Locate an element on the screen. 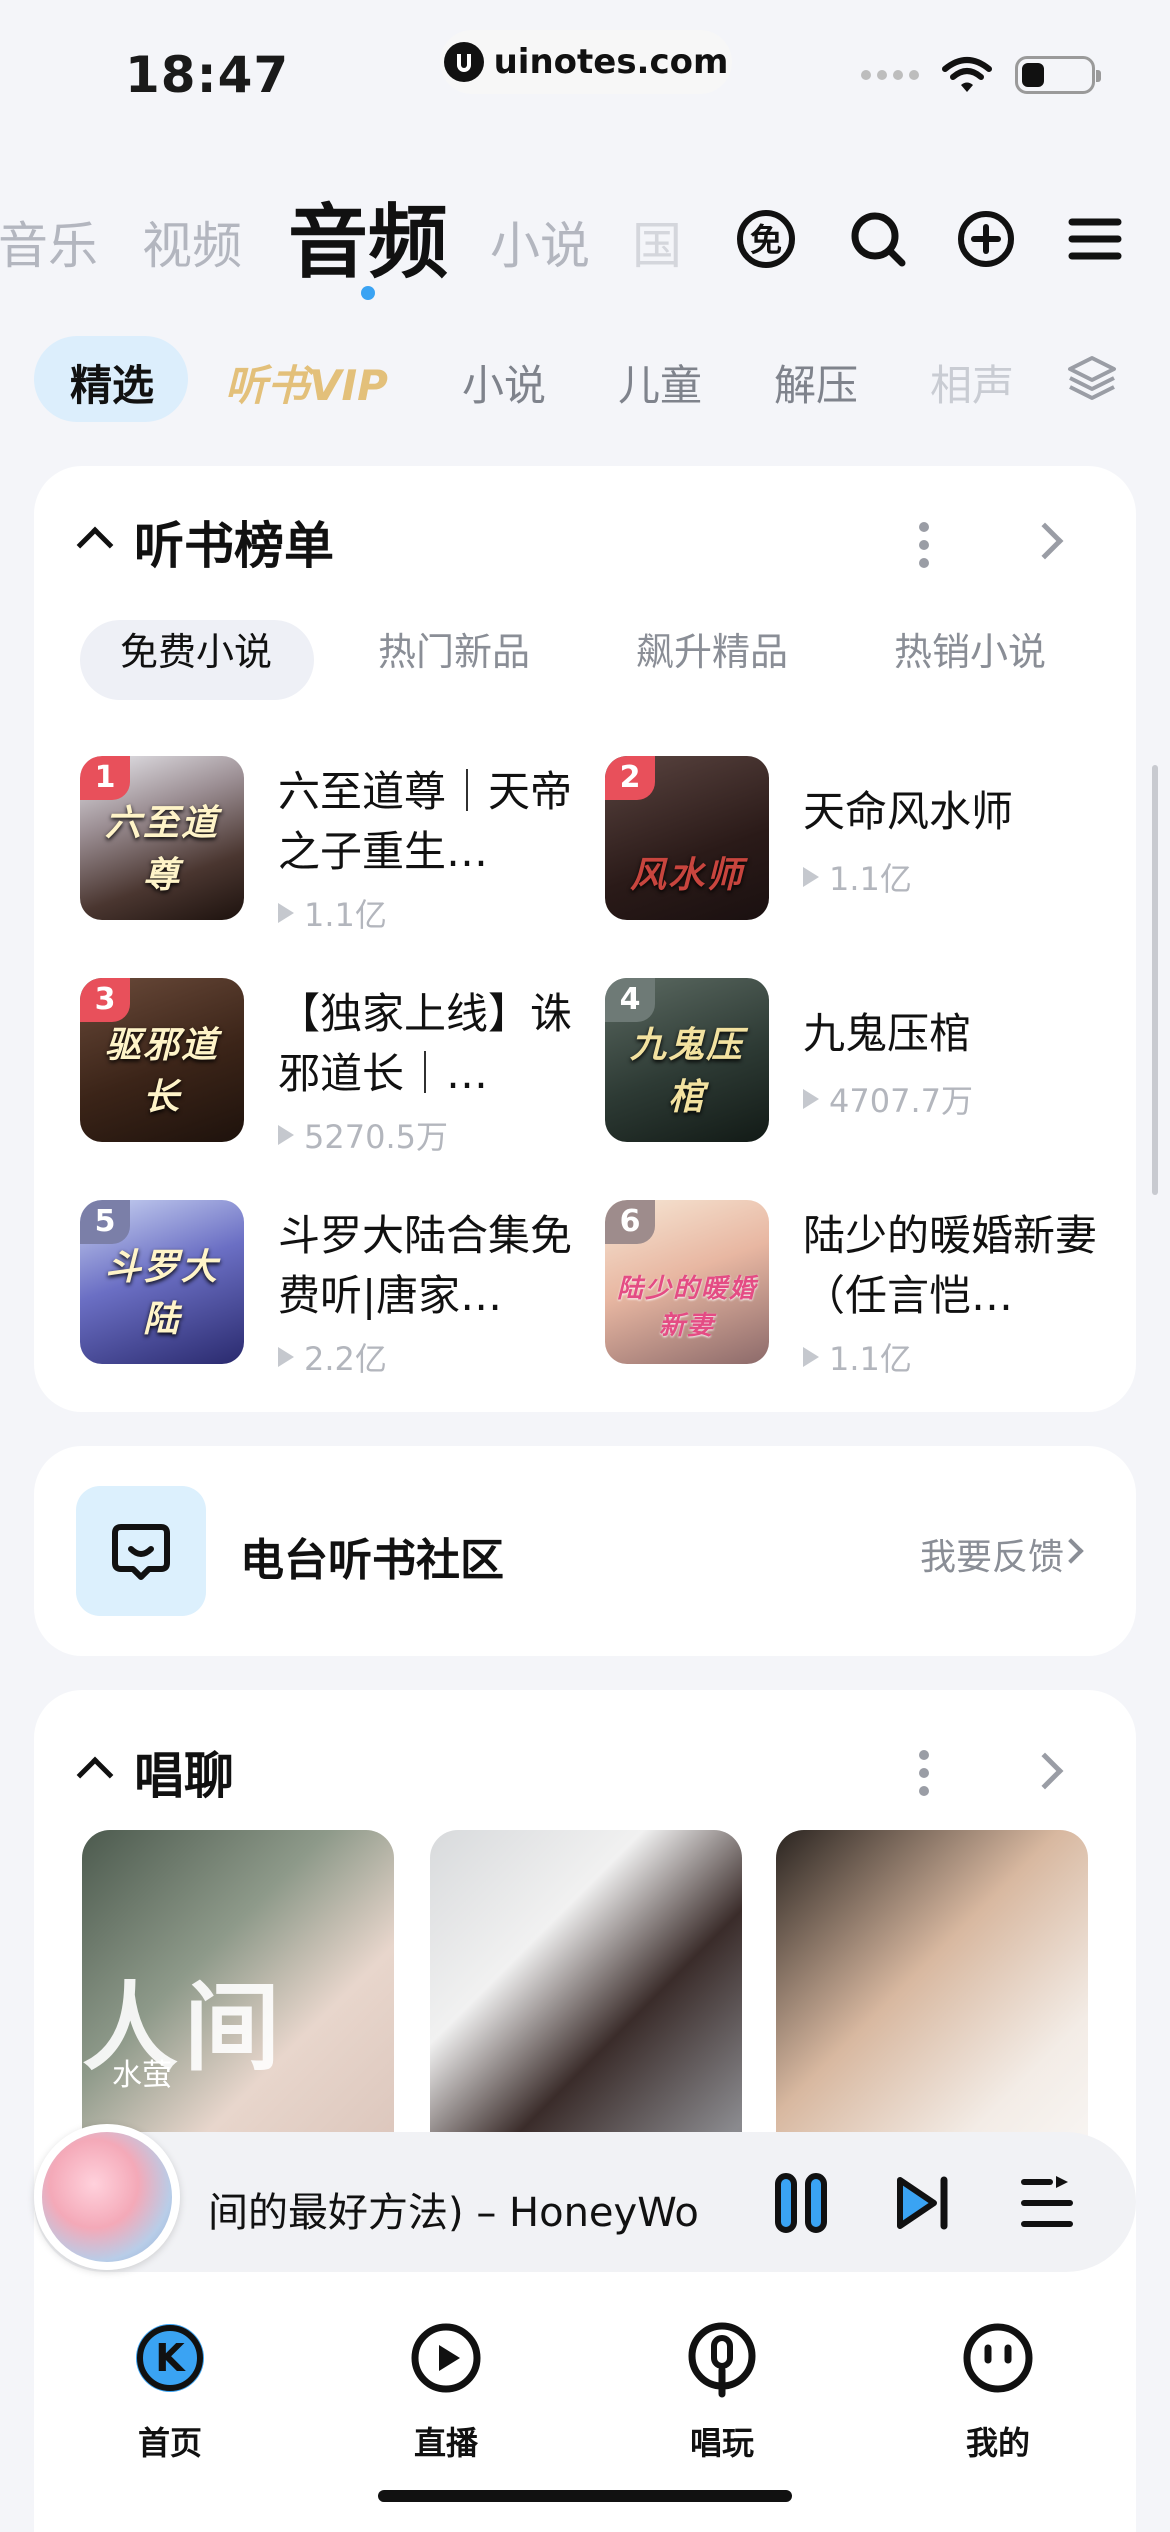 This screenshot has height=2532, width=1170. rank-badge: 2 is located at coordinates (630, 778).